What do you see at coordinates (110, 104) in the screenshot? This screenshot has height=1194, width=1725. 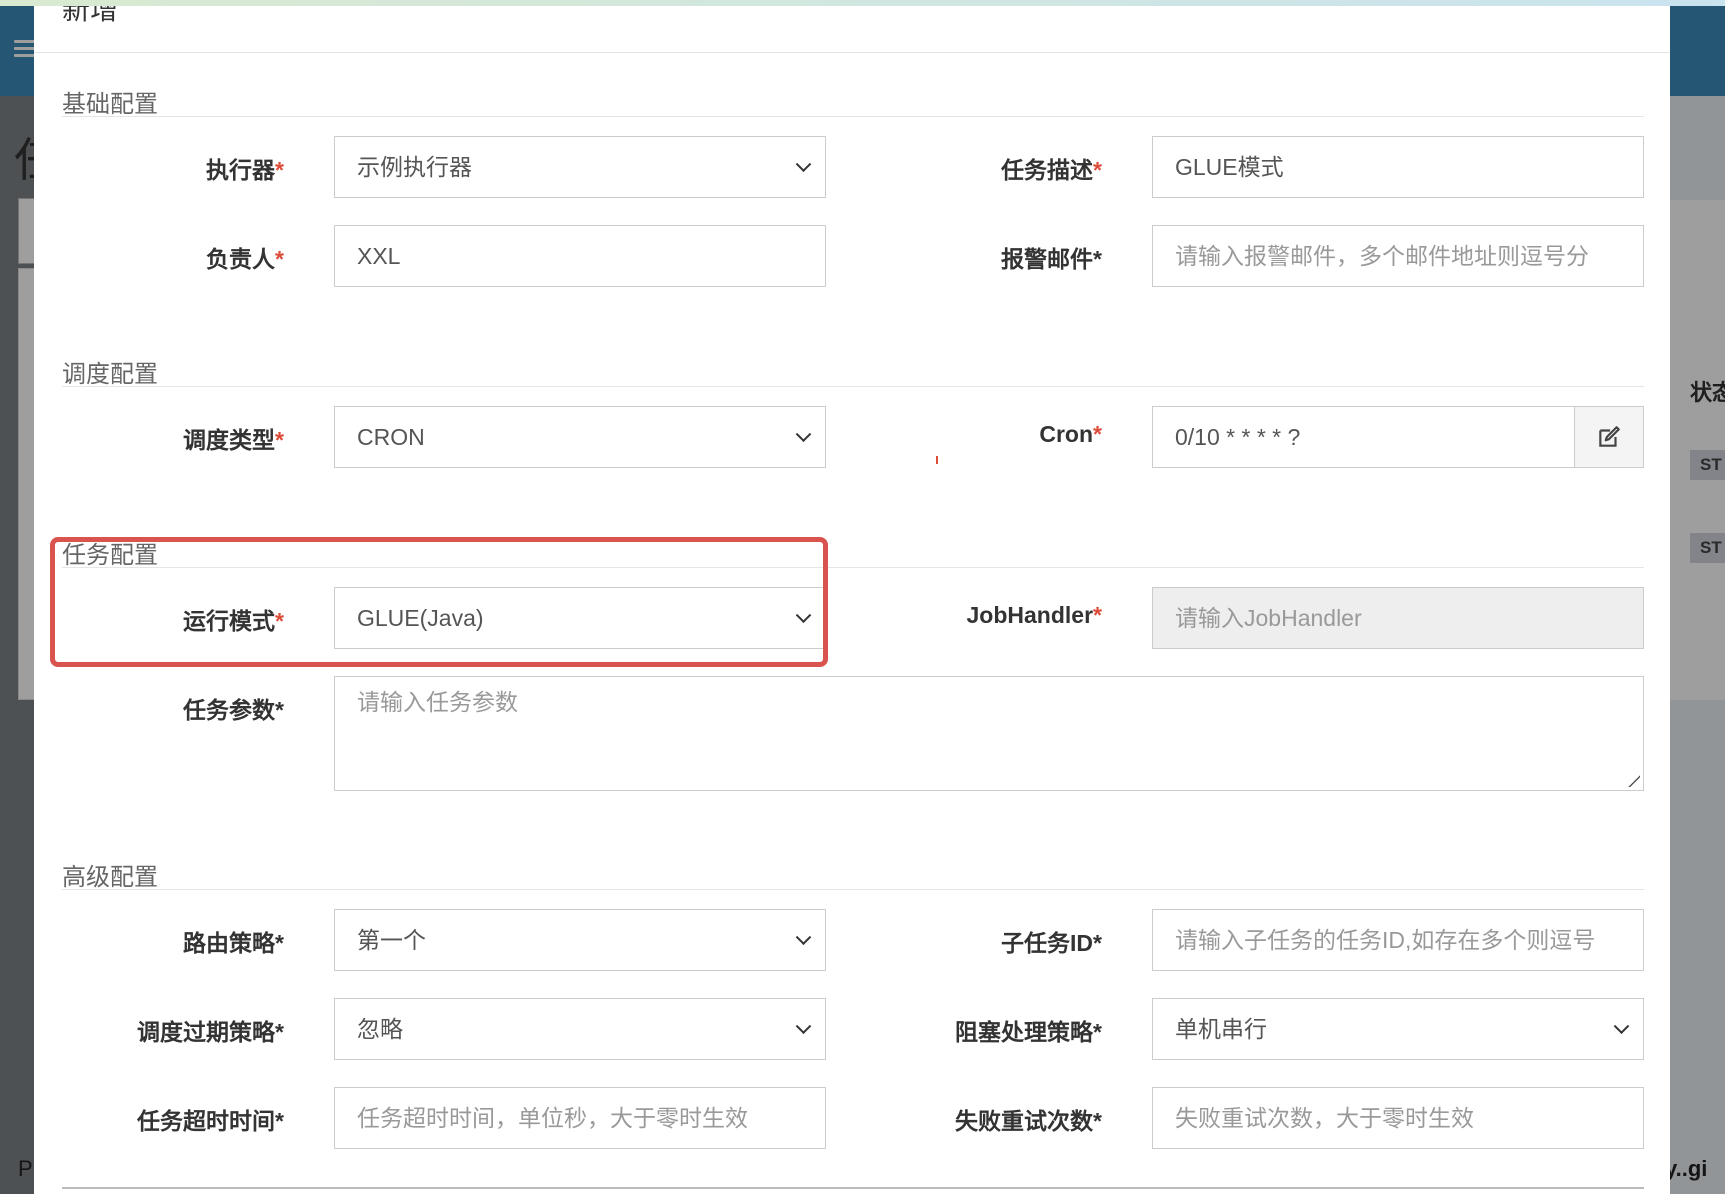 I see `section-title-basic: 基础配置` at bounding box center [110, 104].